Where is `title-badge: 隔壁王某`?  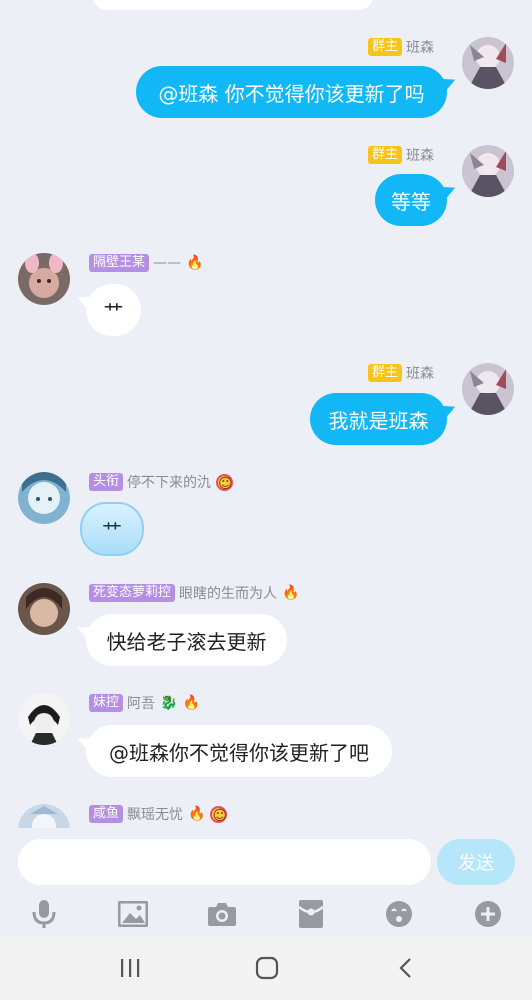
title-badge: 隔壁王某 is located at coordinates (119, 263).